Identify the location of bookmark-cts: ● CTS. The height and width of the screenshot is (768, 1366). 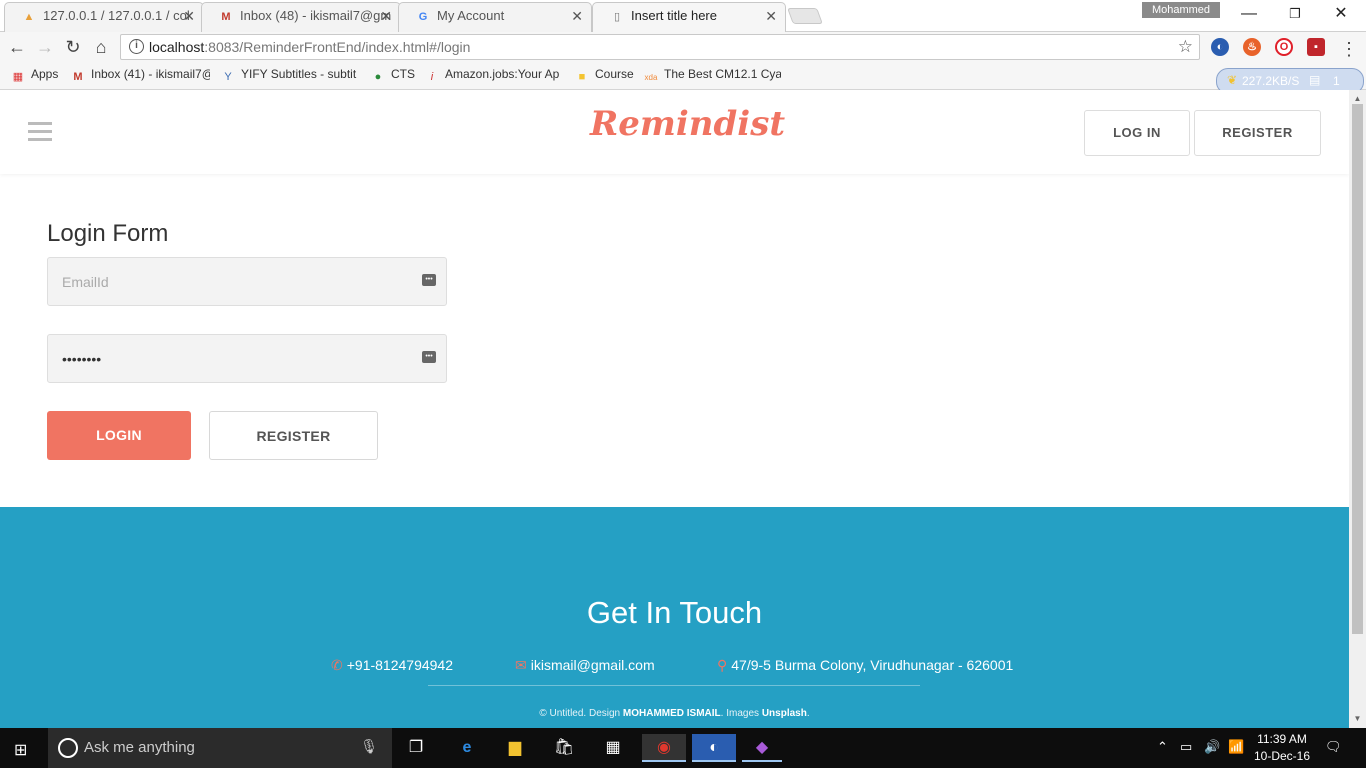
(392, 76).